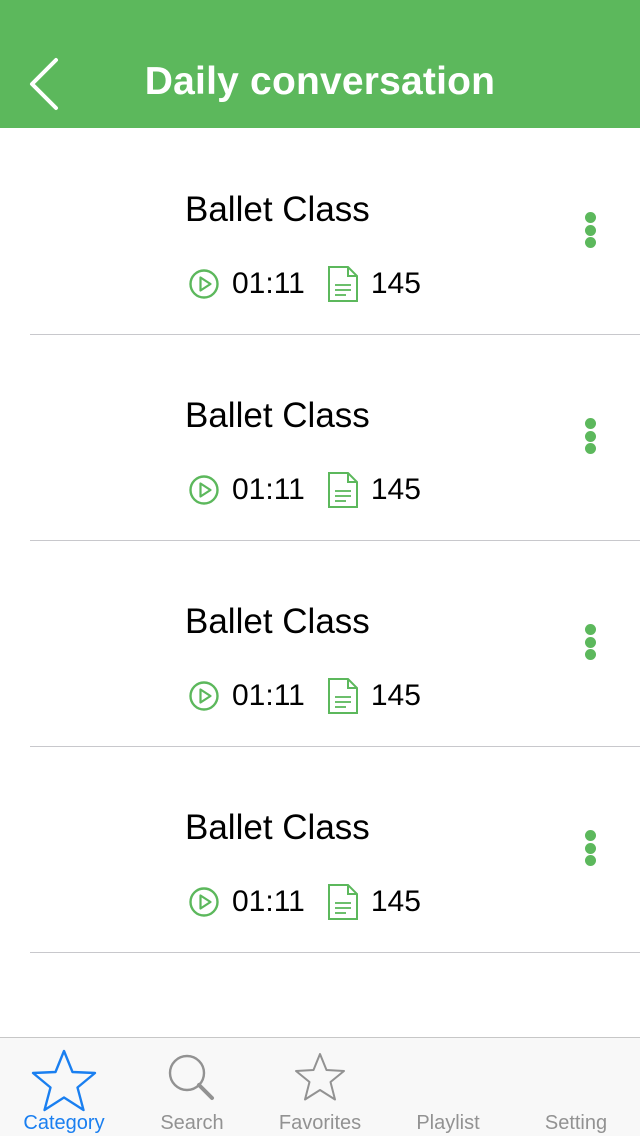 The image size is (640, 1136). Describe the element at coordinates (448, 1123) in the screenshot. I see `tab-label: Playlist` at that location.